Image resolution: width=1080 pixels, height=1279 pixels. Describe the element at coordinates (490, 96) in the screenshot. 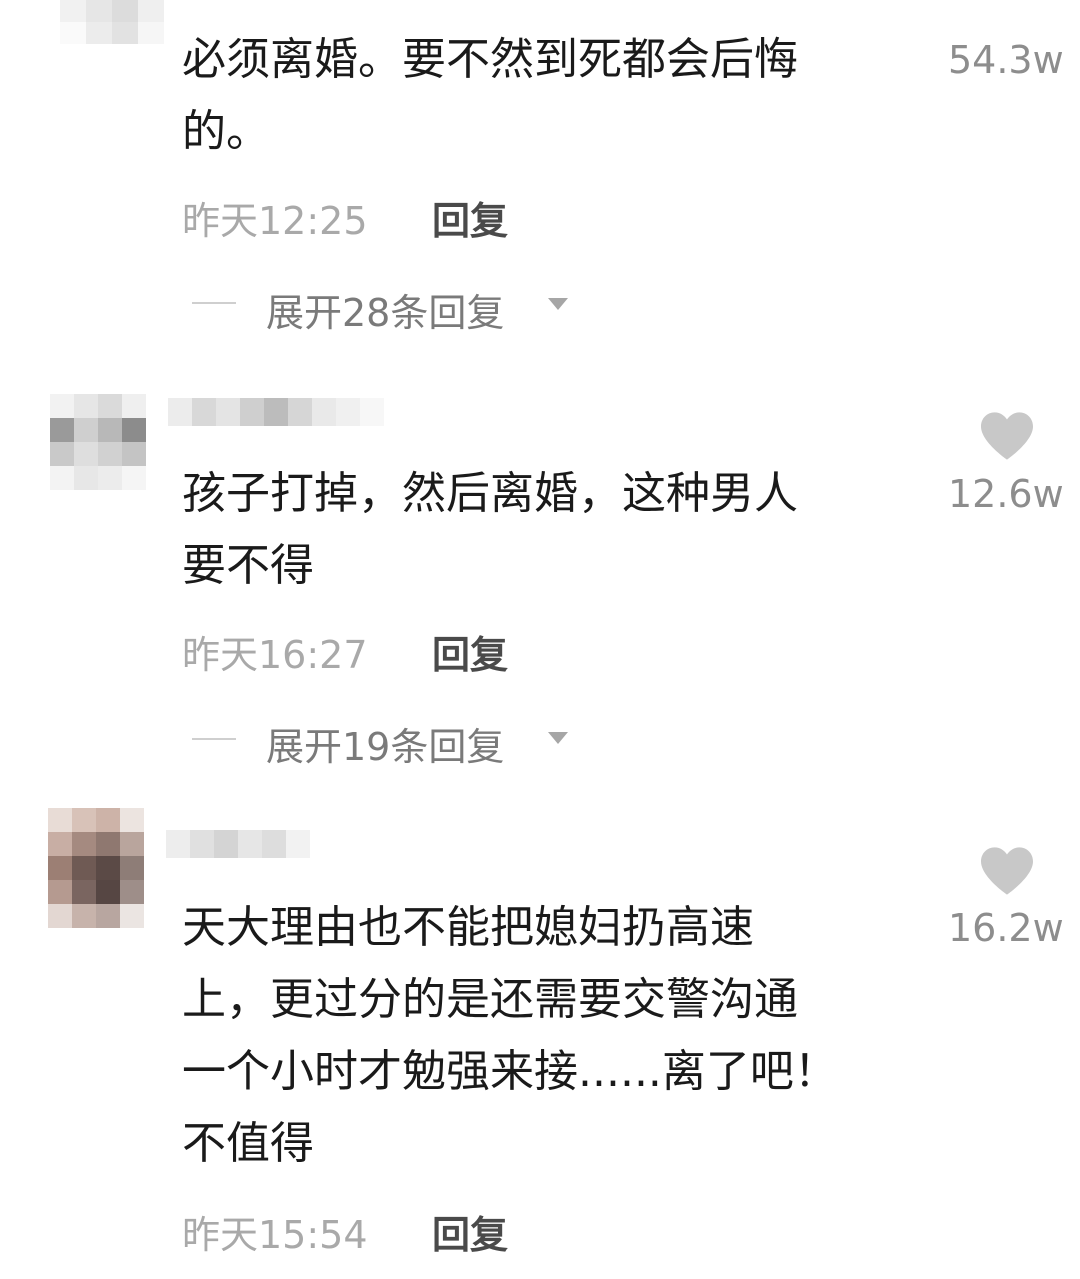

I see `comment-text: 必须离婚。要不然到死都会后悔 的。` at that location.